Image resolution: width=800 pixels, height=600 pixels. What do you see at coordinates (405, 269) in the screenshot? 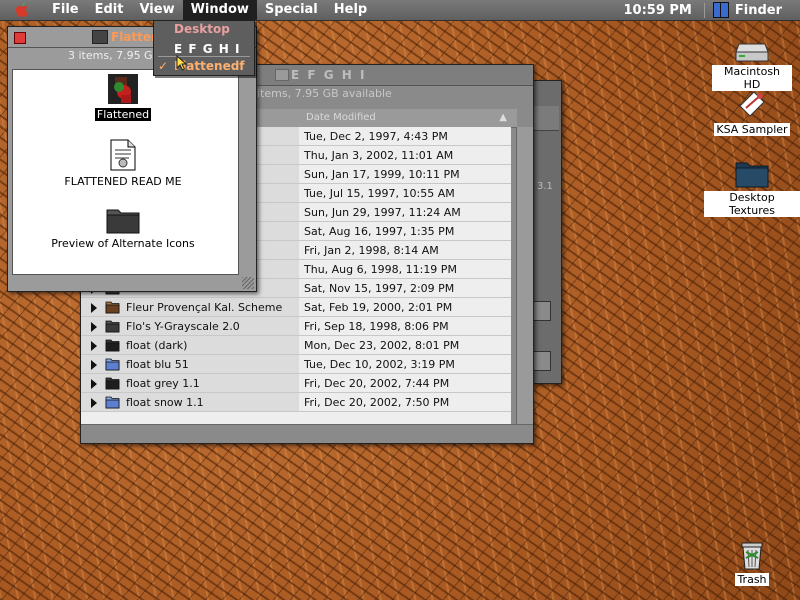
I see `date-cell: Thu, Aug 6, 1998, 11:19 PM` at bounding box center [405, 269].